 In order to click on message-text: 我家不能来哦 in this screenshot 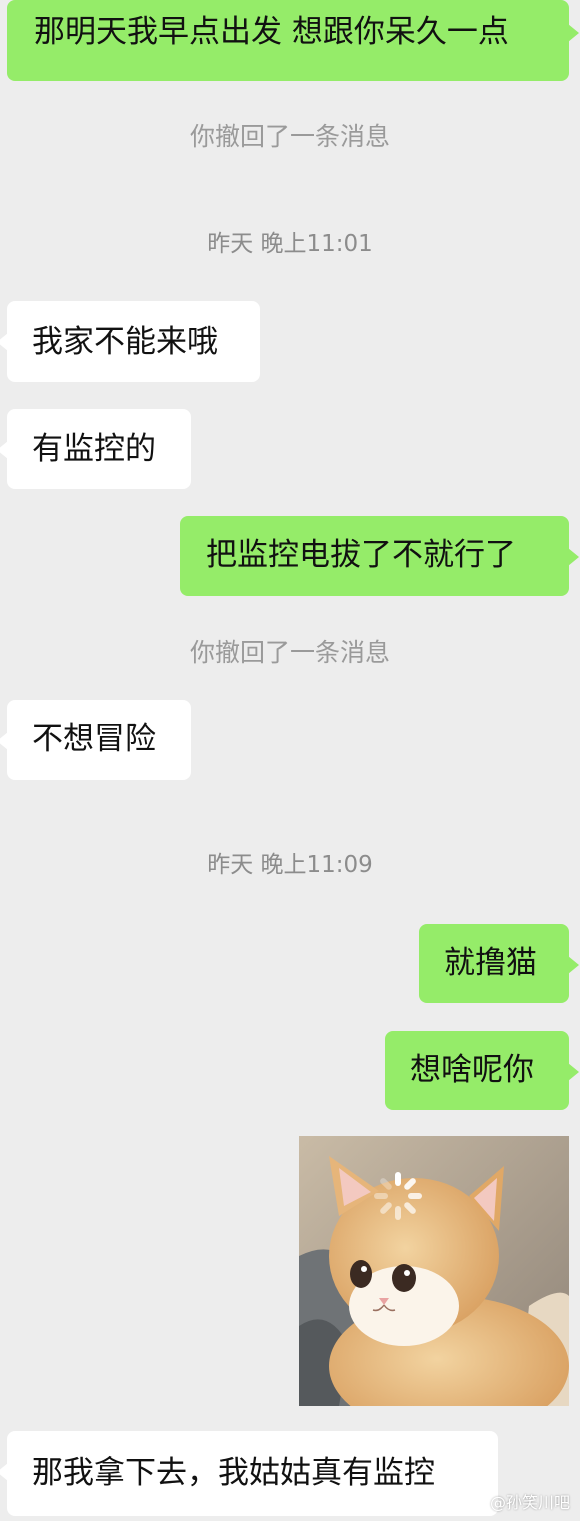, I will do `click(125, 342)`.